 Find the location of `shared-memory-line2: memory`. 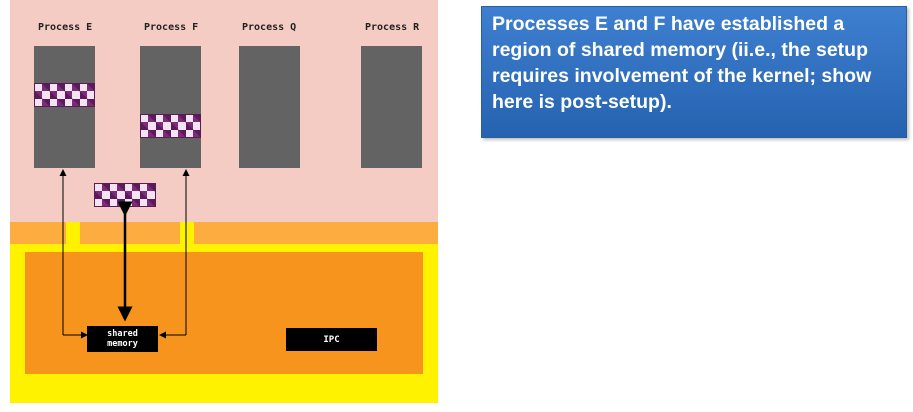

shared-memory-line2: memory is located at coordinates (122, 344).